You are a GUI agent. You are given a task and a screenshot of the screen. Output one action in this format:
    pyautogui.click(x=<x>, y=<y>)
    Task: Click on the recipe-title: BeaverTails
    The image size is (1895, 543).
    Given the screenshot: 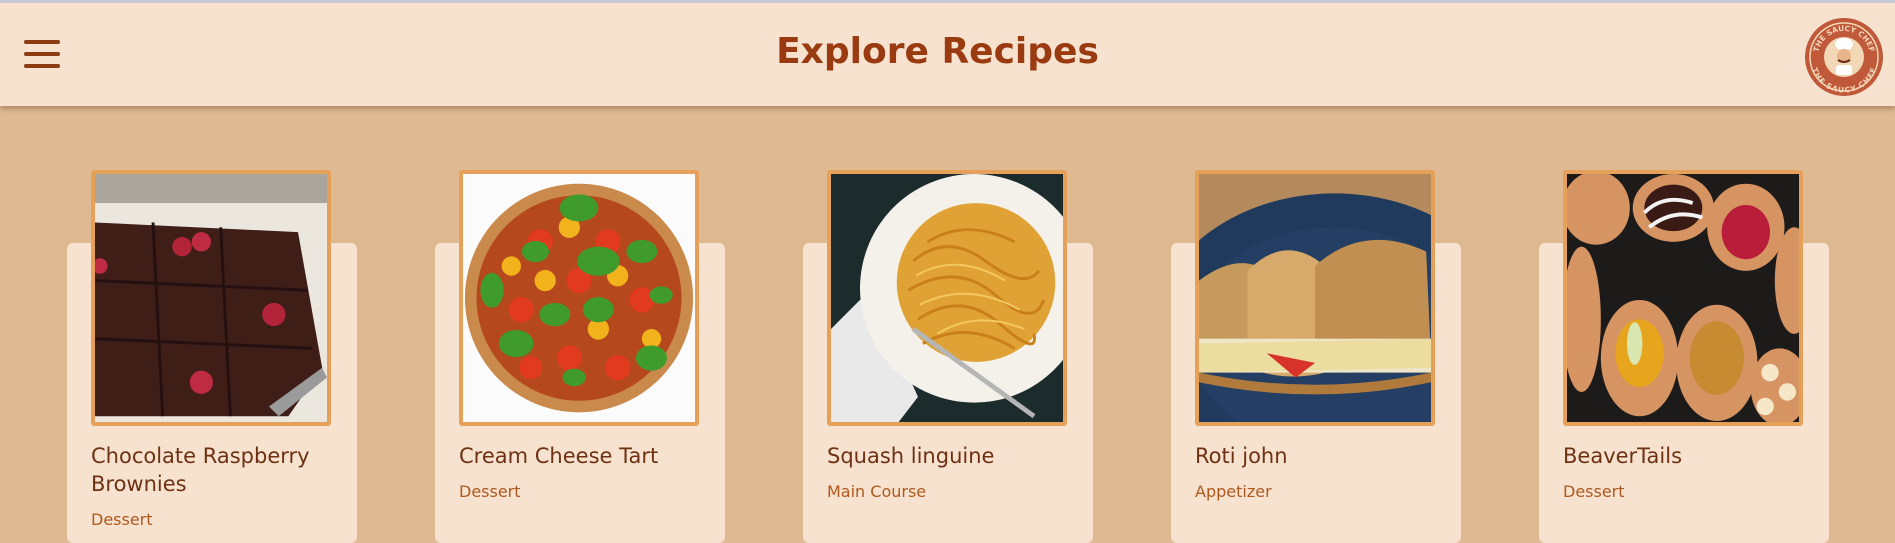 What is the action you would take?
    pyautogui.click(x=1678, y=456)
    